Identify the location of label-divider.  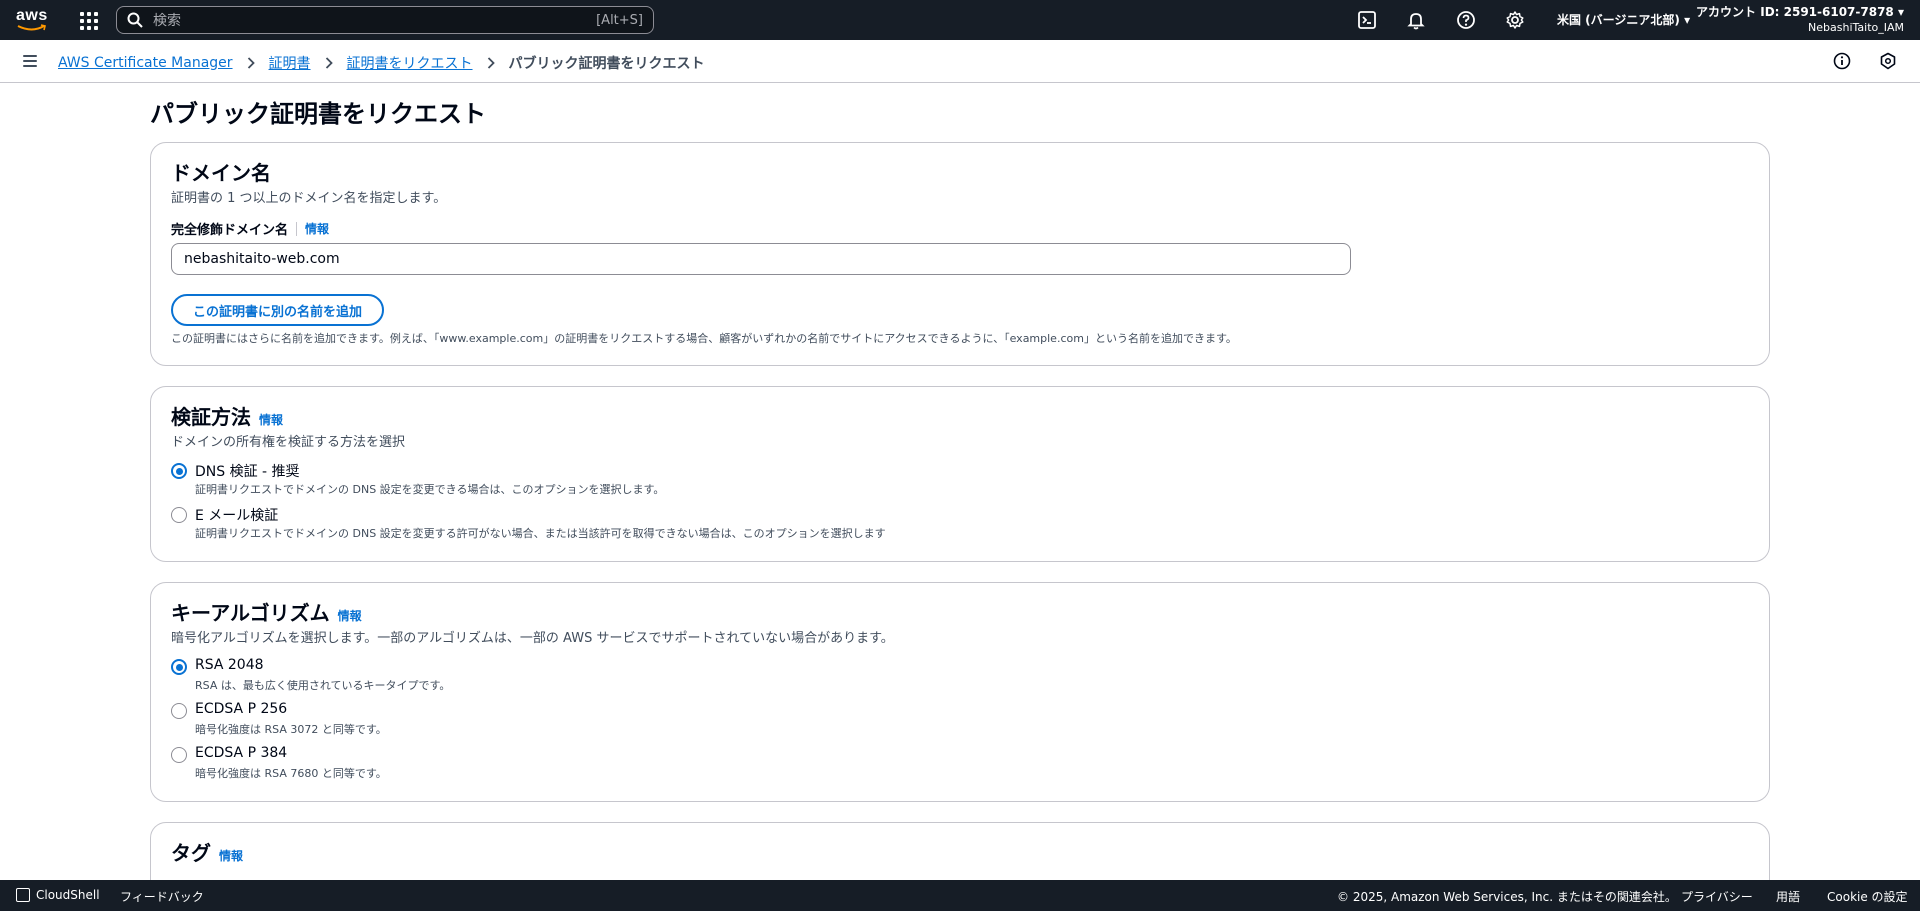
(297, 228).